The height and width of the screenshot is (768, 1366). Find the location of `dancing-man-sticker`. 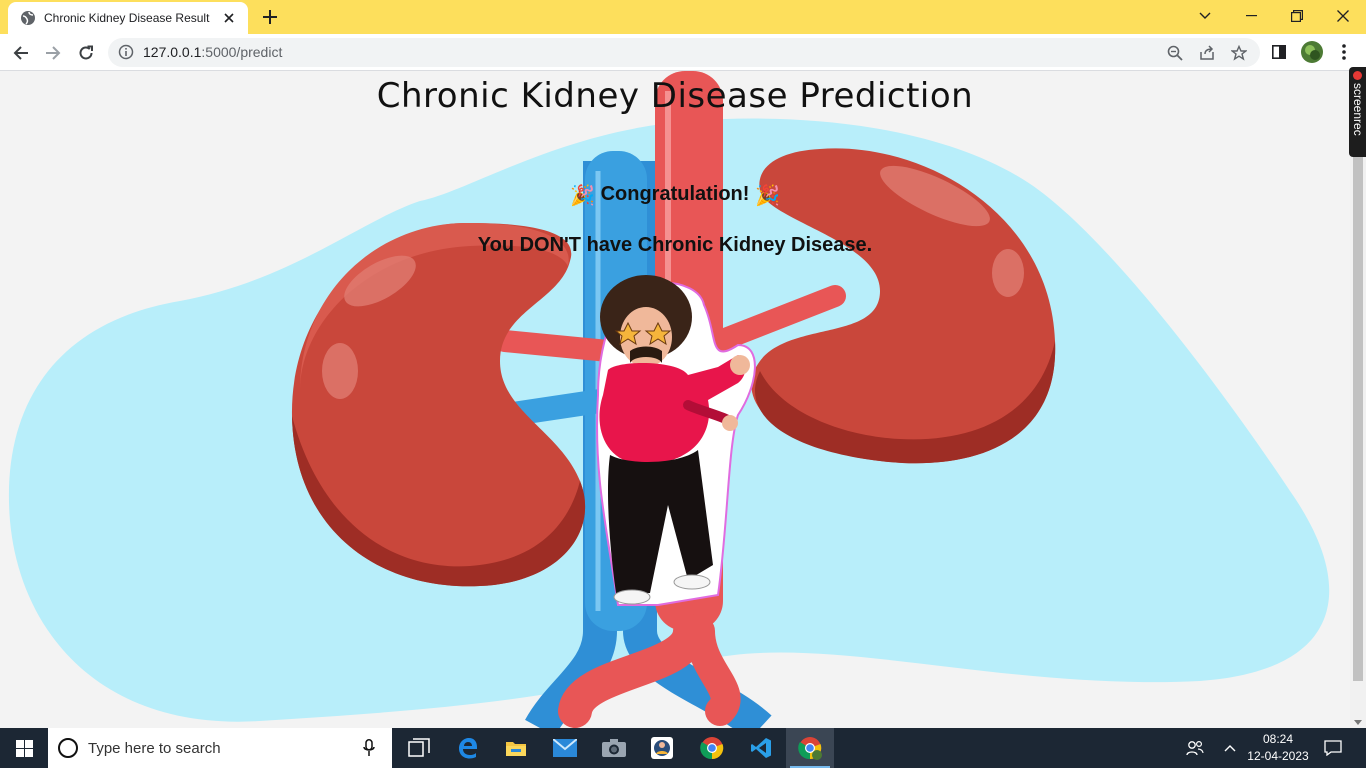

dancing-man-sticker is located at coordinates (676, 440).